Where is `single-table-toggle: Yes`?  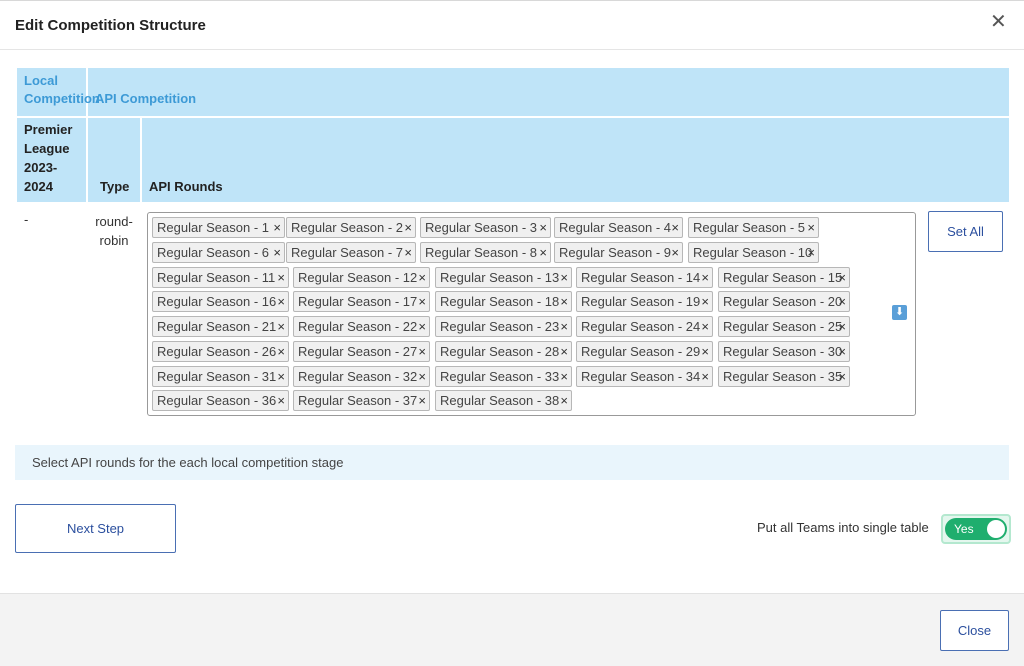
single-table-toggle: Yes is located at coordinates (976, 529).